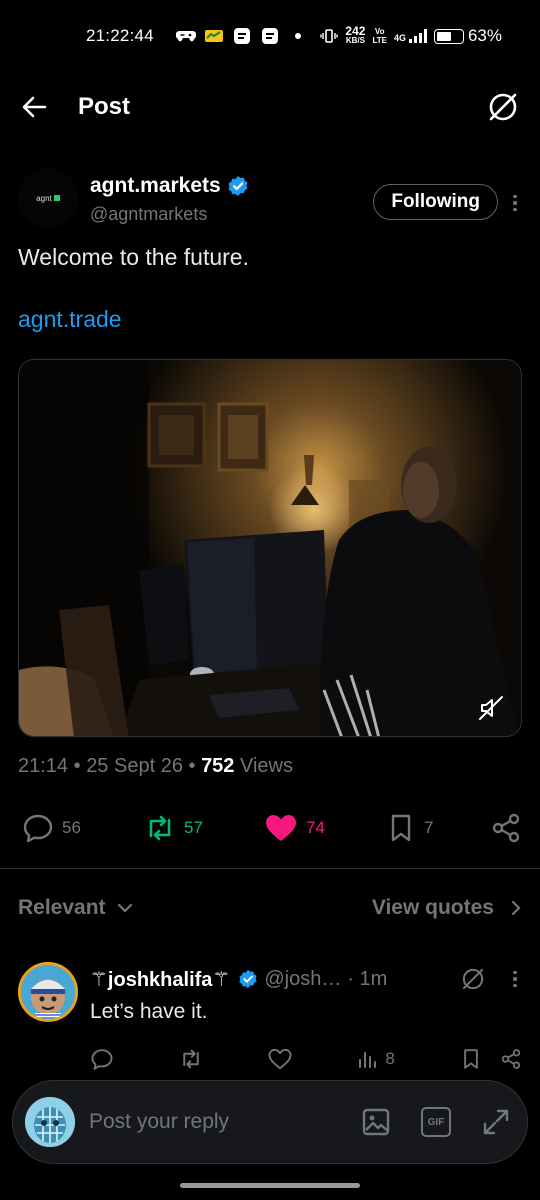 This screenshot has width=540, height=1200. What do you see at coordinates (298, 36) in the screenshot?
I see `more-notifications-dot` at bounding box center [298, 36].